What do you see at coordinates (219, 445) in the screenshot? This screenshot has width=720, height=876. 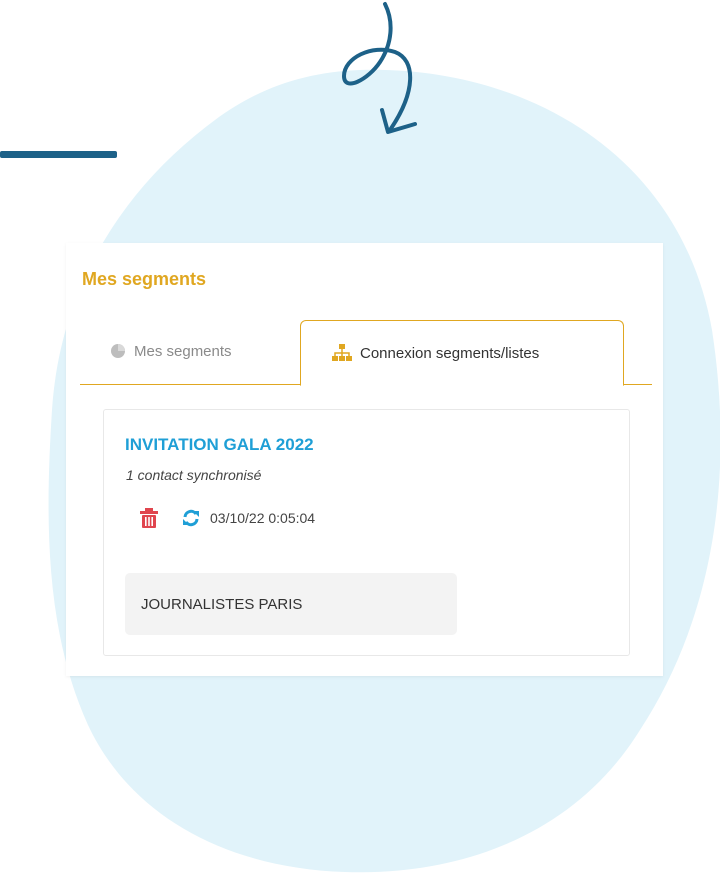 I see `segment-title: INVITATION GALA 2022` at bounding box center [219, 445].